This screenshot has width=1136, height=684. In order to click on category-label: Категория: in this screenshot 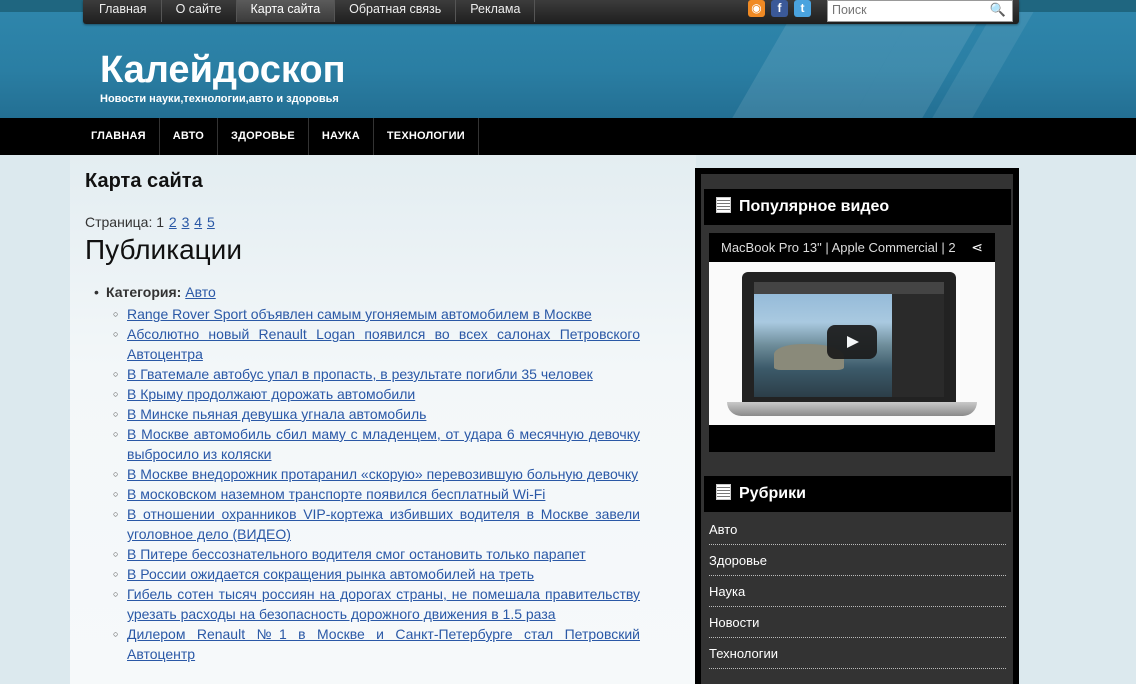, I will do `click(144, 292)`.